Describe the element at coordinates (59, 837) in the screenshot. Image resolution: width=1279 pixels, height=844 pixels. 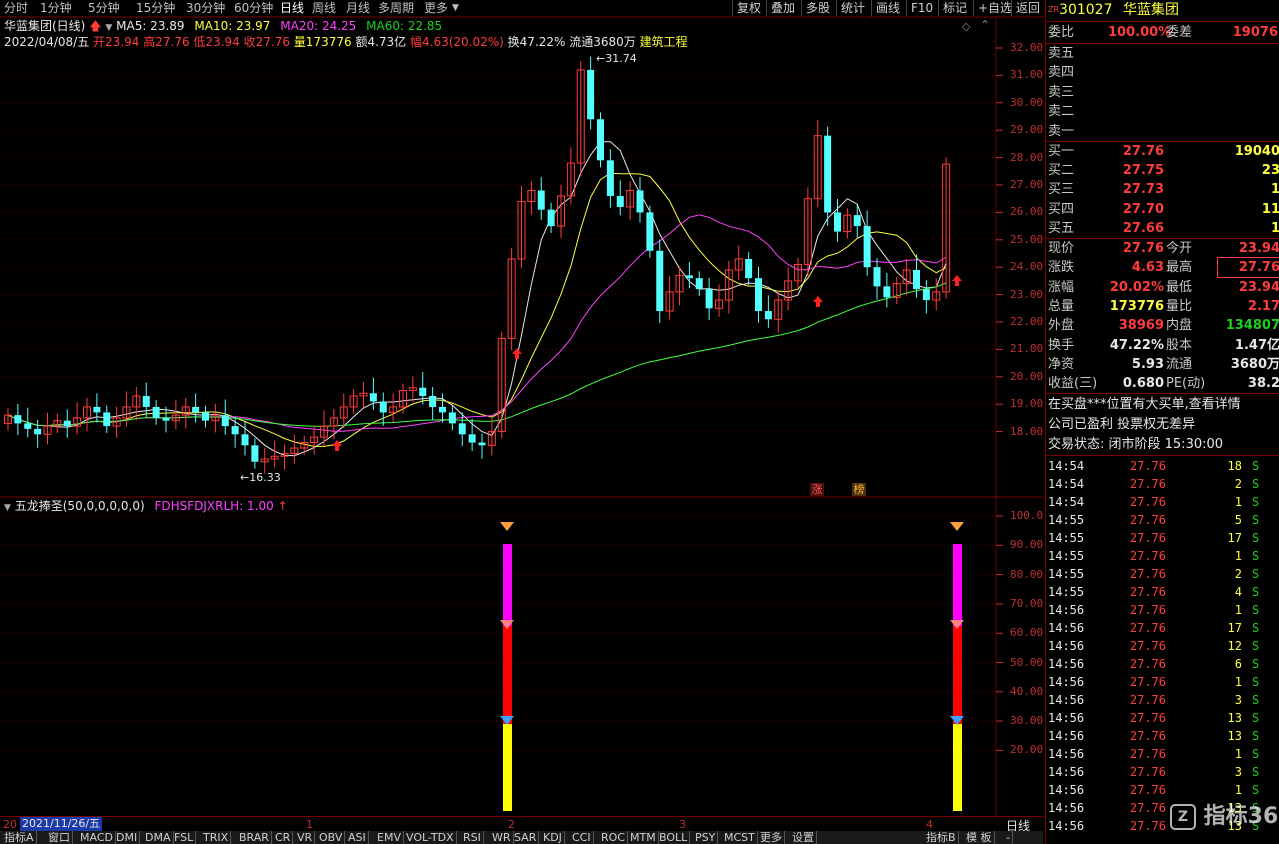
I see `indicator-tab: 窗口` at that location.